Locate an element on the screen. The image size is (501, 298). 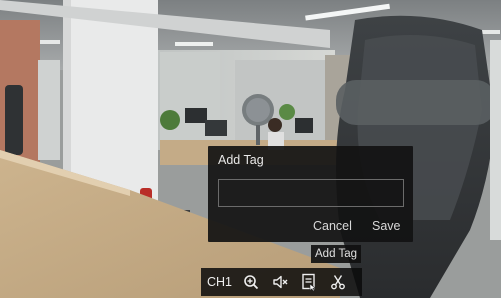
clip-button is located at coordinates (338, 282).